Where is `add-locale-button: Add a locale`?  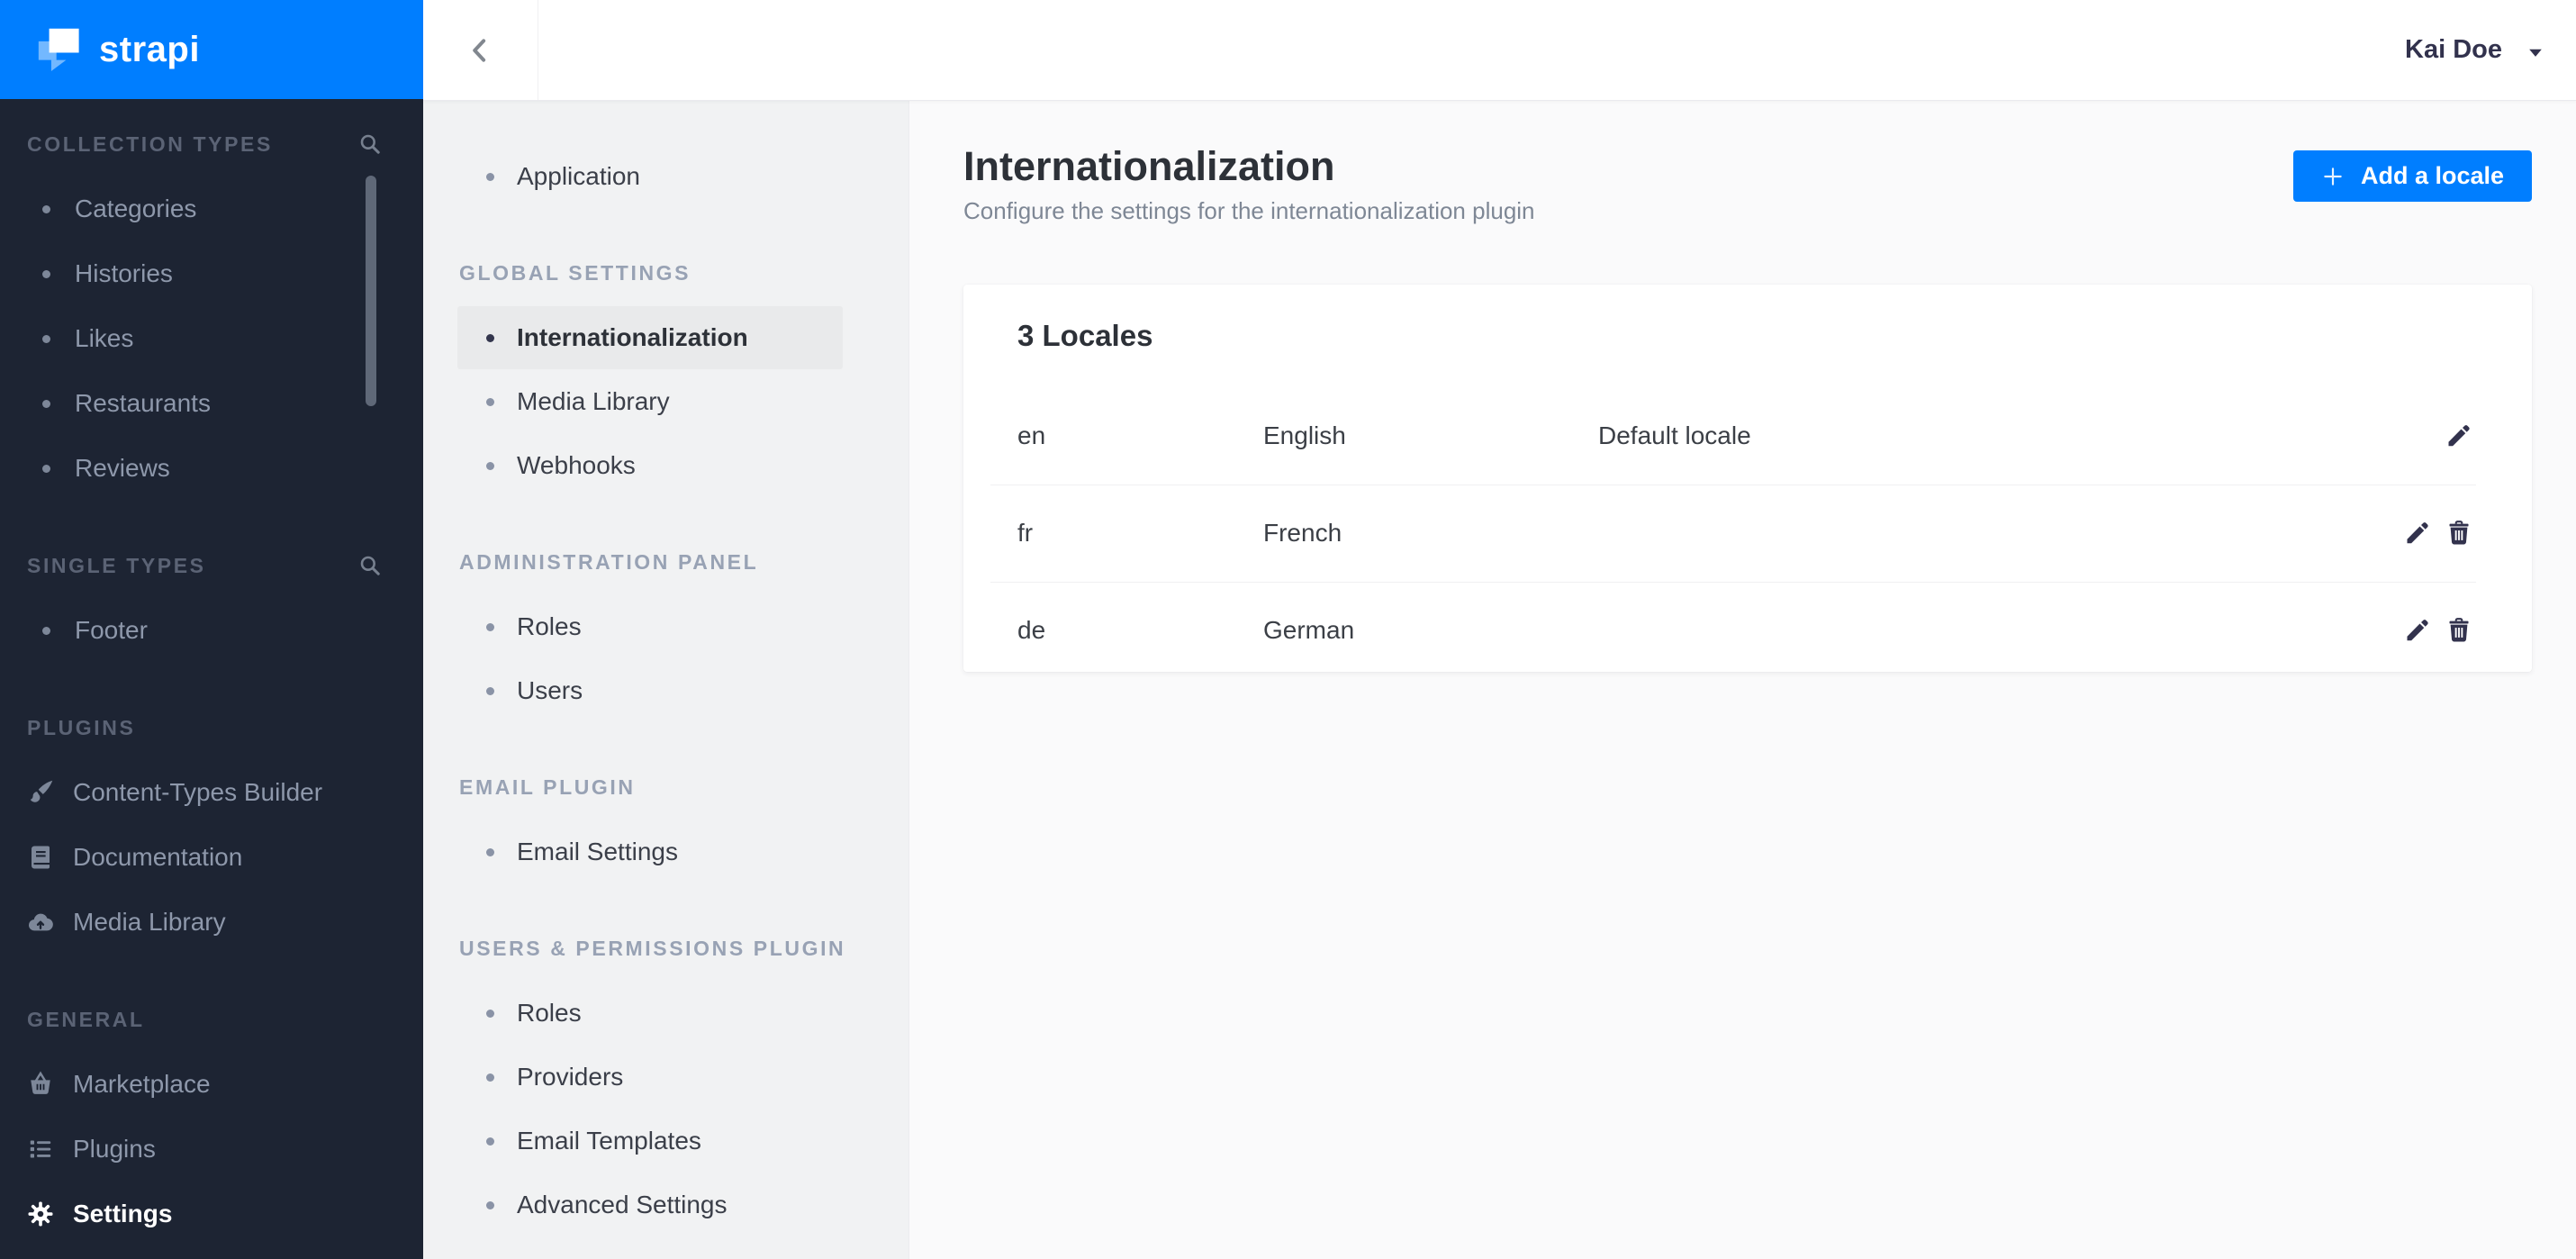
add-locale-button: Add a locale is located at coordinates (2412, 176).